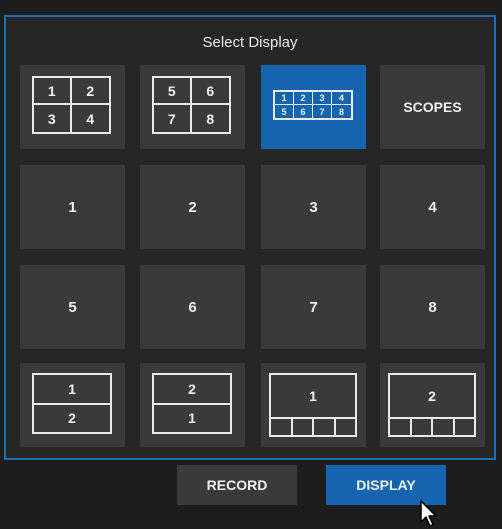 The width and height of the screenshot is (502, 529). I want to click on strip-main-cell: 1, so click(313, 397).